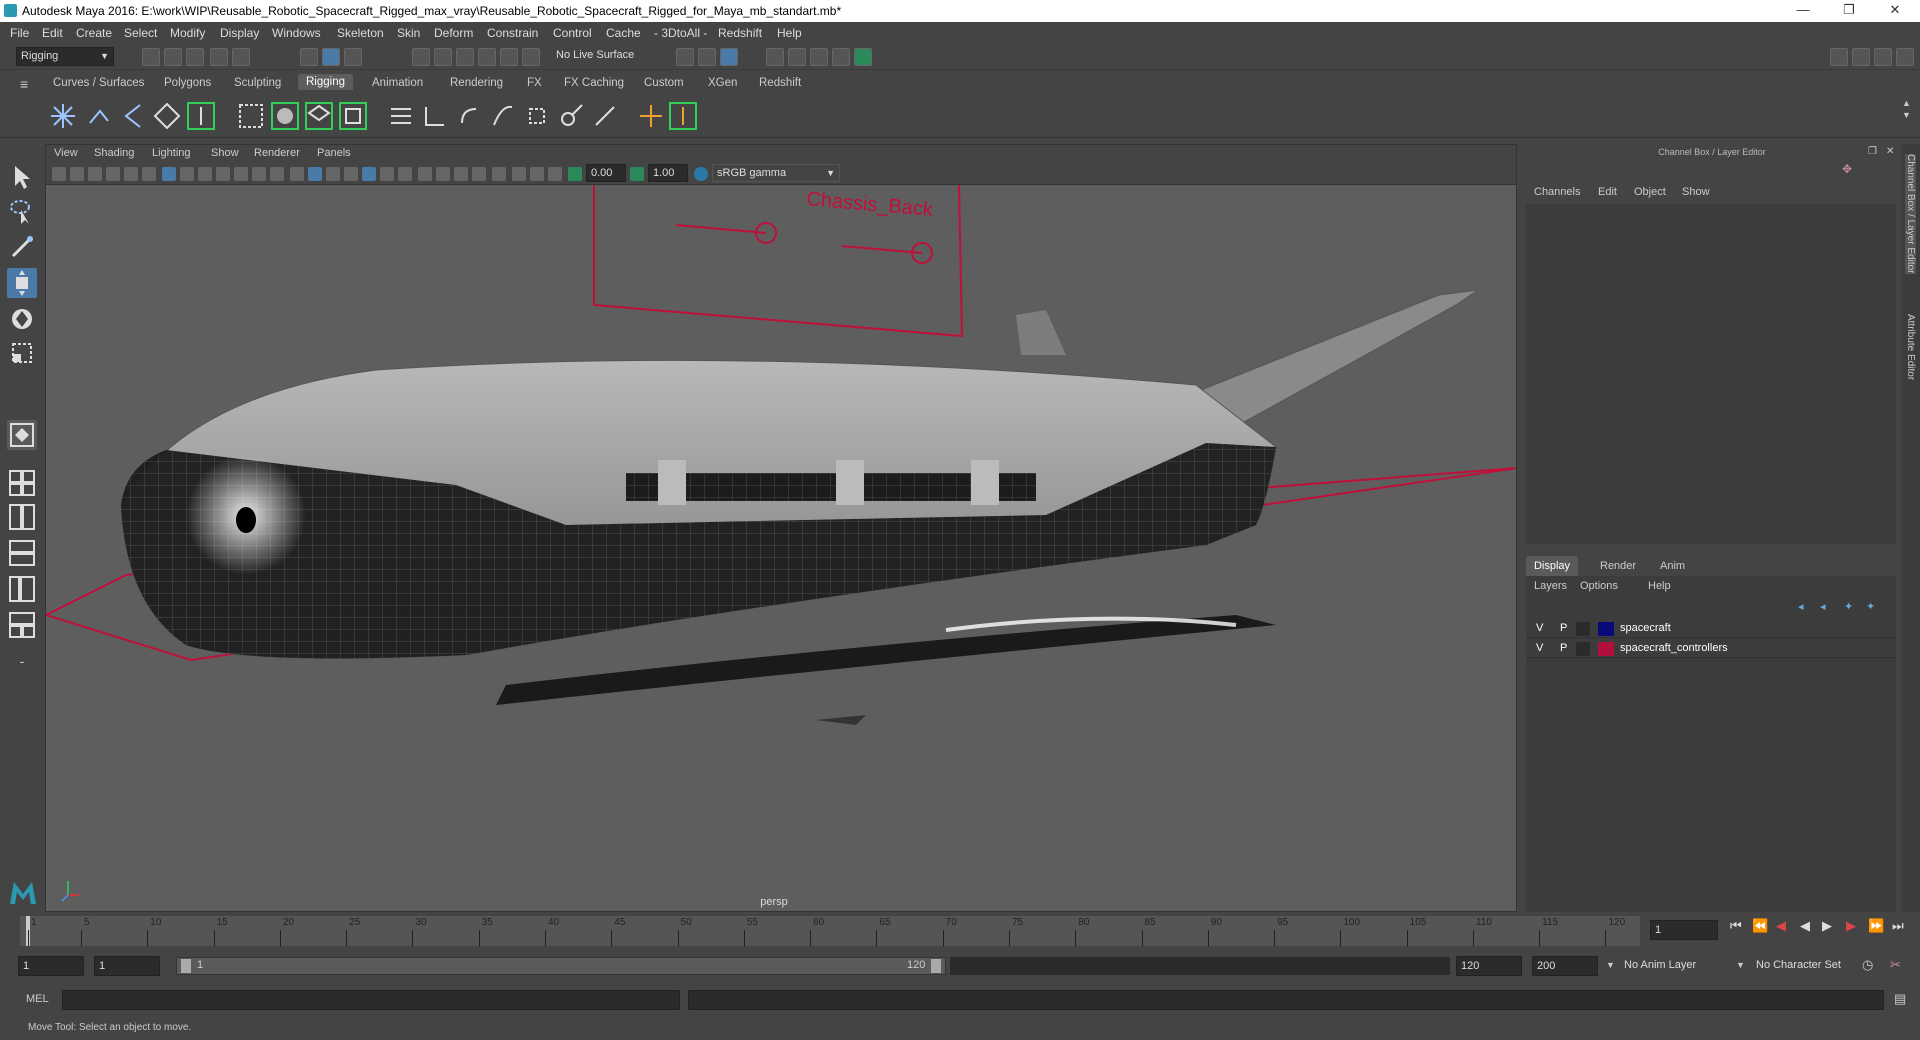 This screenshot has height=1040, width=1920. What do you see at coordinates (797, 57) in the screenshot?
I see `ipr-render-icon` at bounding box center [797, 57].